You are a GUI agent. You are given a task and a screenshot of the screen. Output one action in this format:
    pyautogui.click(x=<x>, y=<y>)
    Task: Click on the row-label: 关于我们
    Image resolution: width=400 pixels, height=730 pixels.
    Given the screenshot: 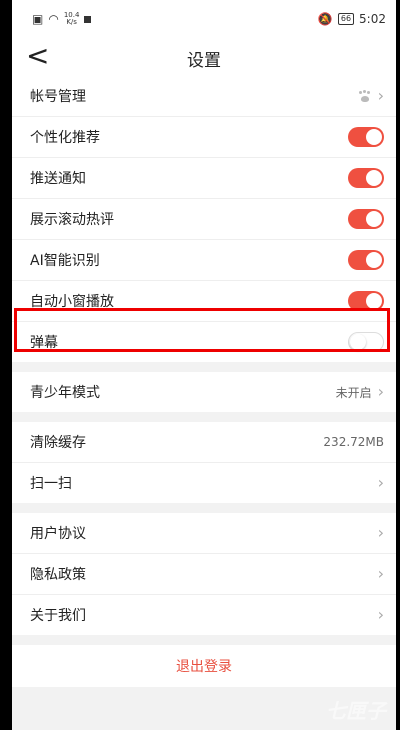 What is the action you would take?
    pyautogui.click(x=58, y=616)
    